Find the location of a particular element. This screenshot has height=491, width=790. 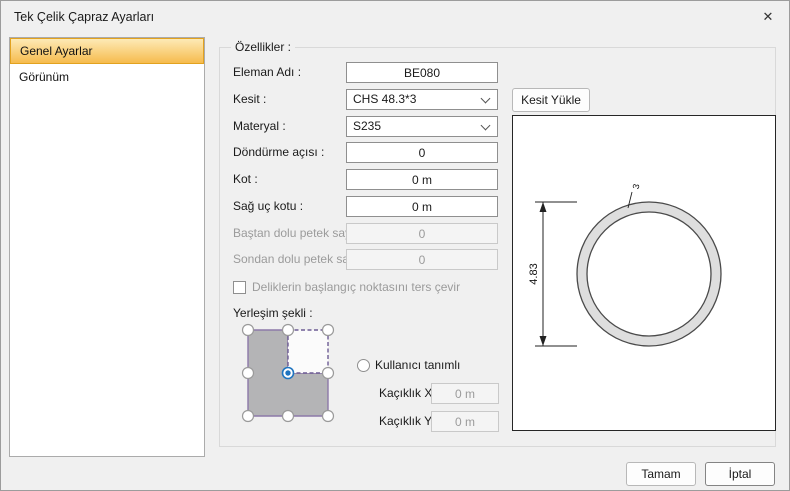

placement-shape-picker is located at coordinates (288, 373).